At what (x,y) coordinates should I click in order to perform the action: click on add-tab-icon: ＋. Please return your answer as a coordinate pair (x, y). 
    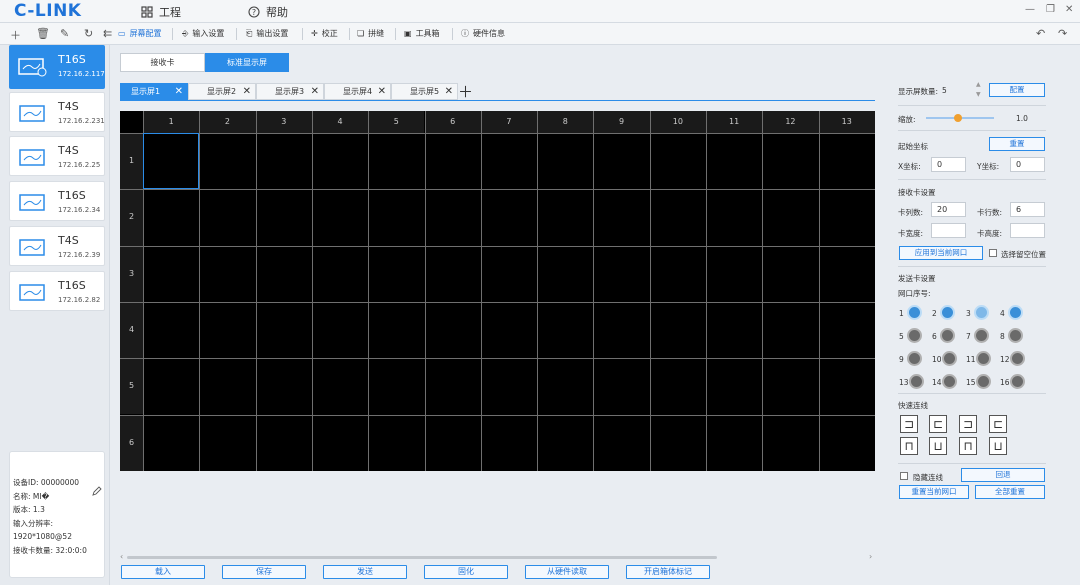
    Looking at the image, I should click on (465, 91).